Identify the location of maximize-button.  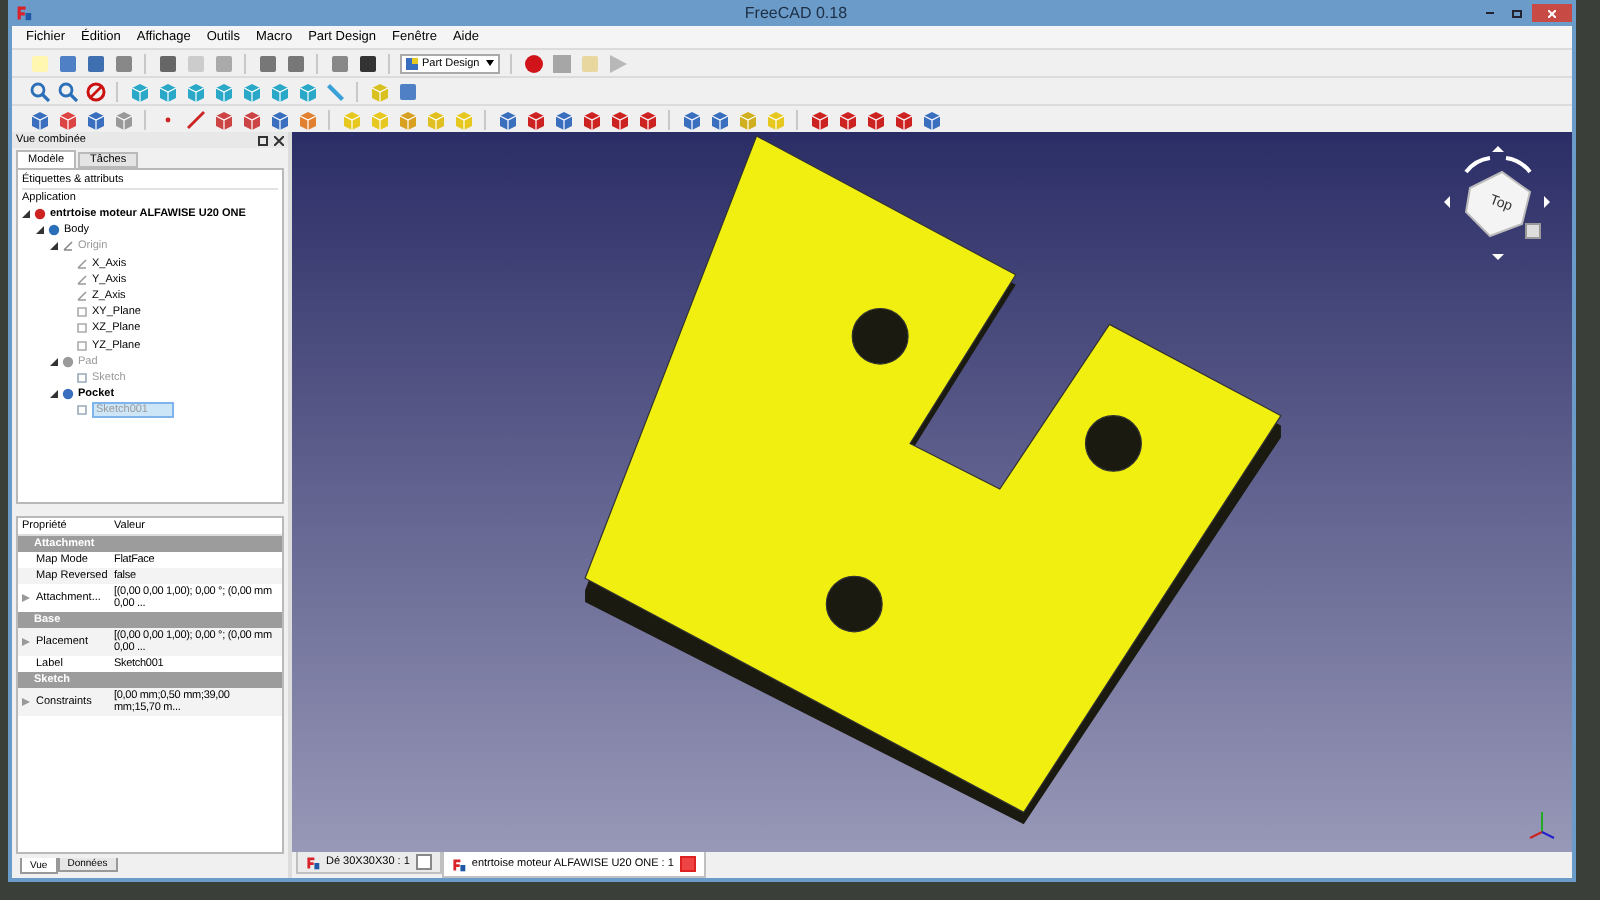
(1516, 13).